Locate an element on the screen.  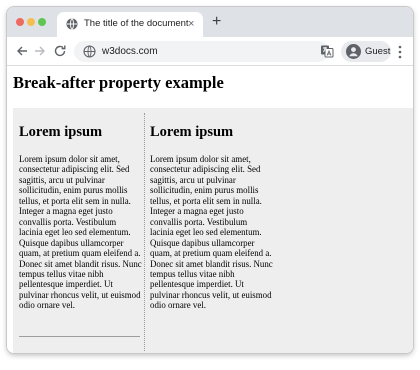
profile-button: Guest is located at coordinates (366, 51).